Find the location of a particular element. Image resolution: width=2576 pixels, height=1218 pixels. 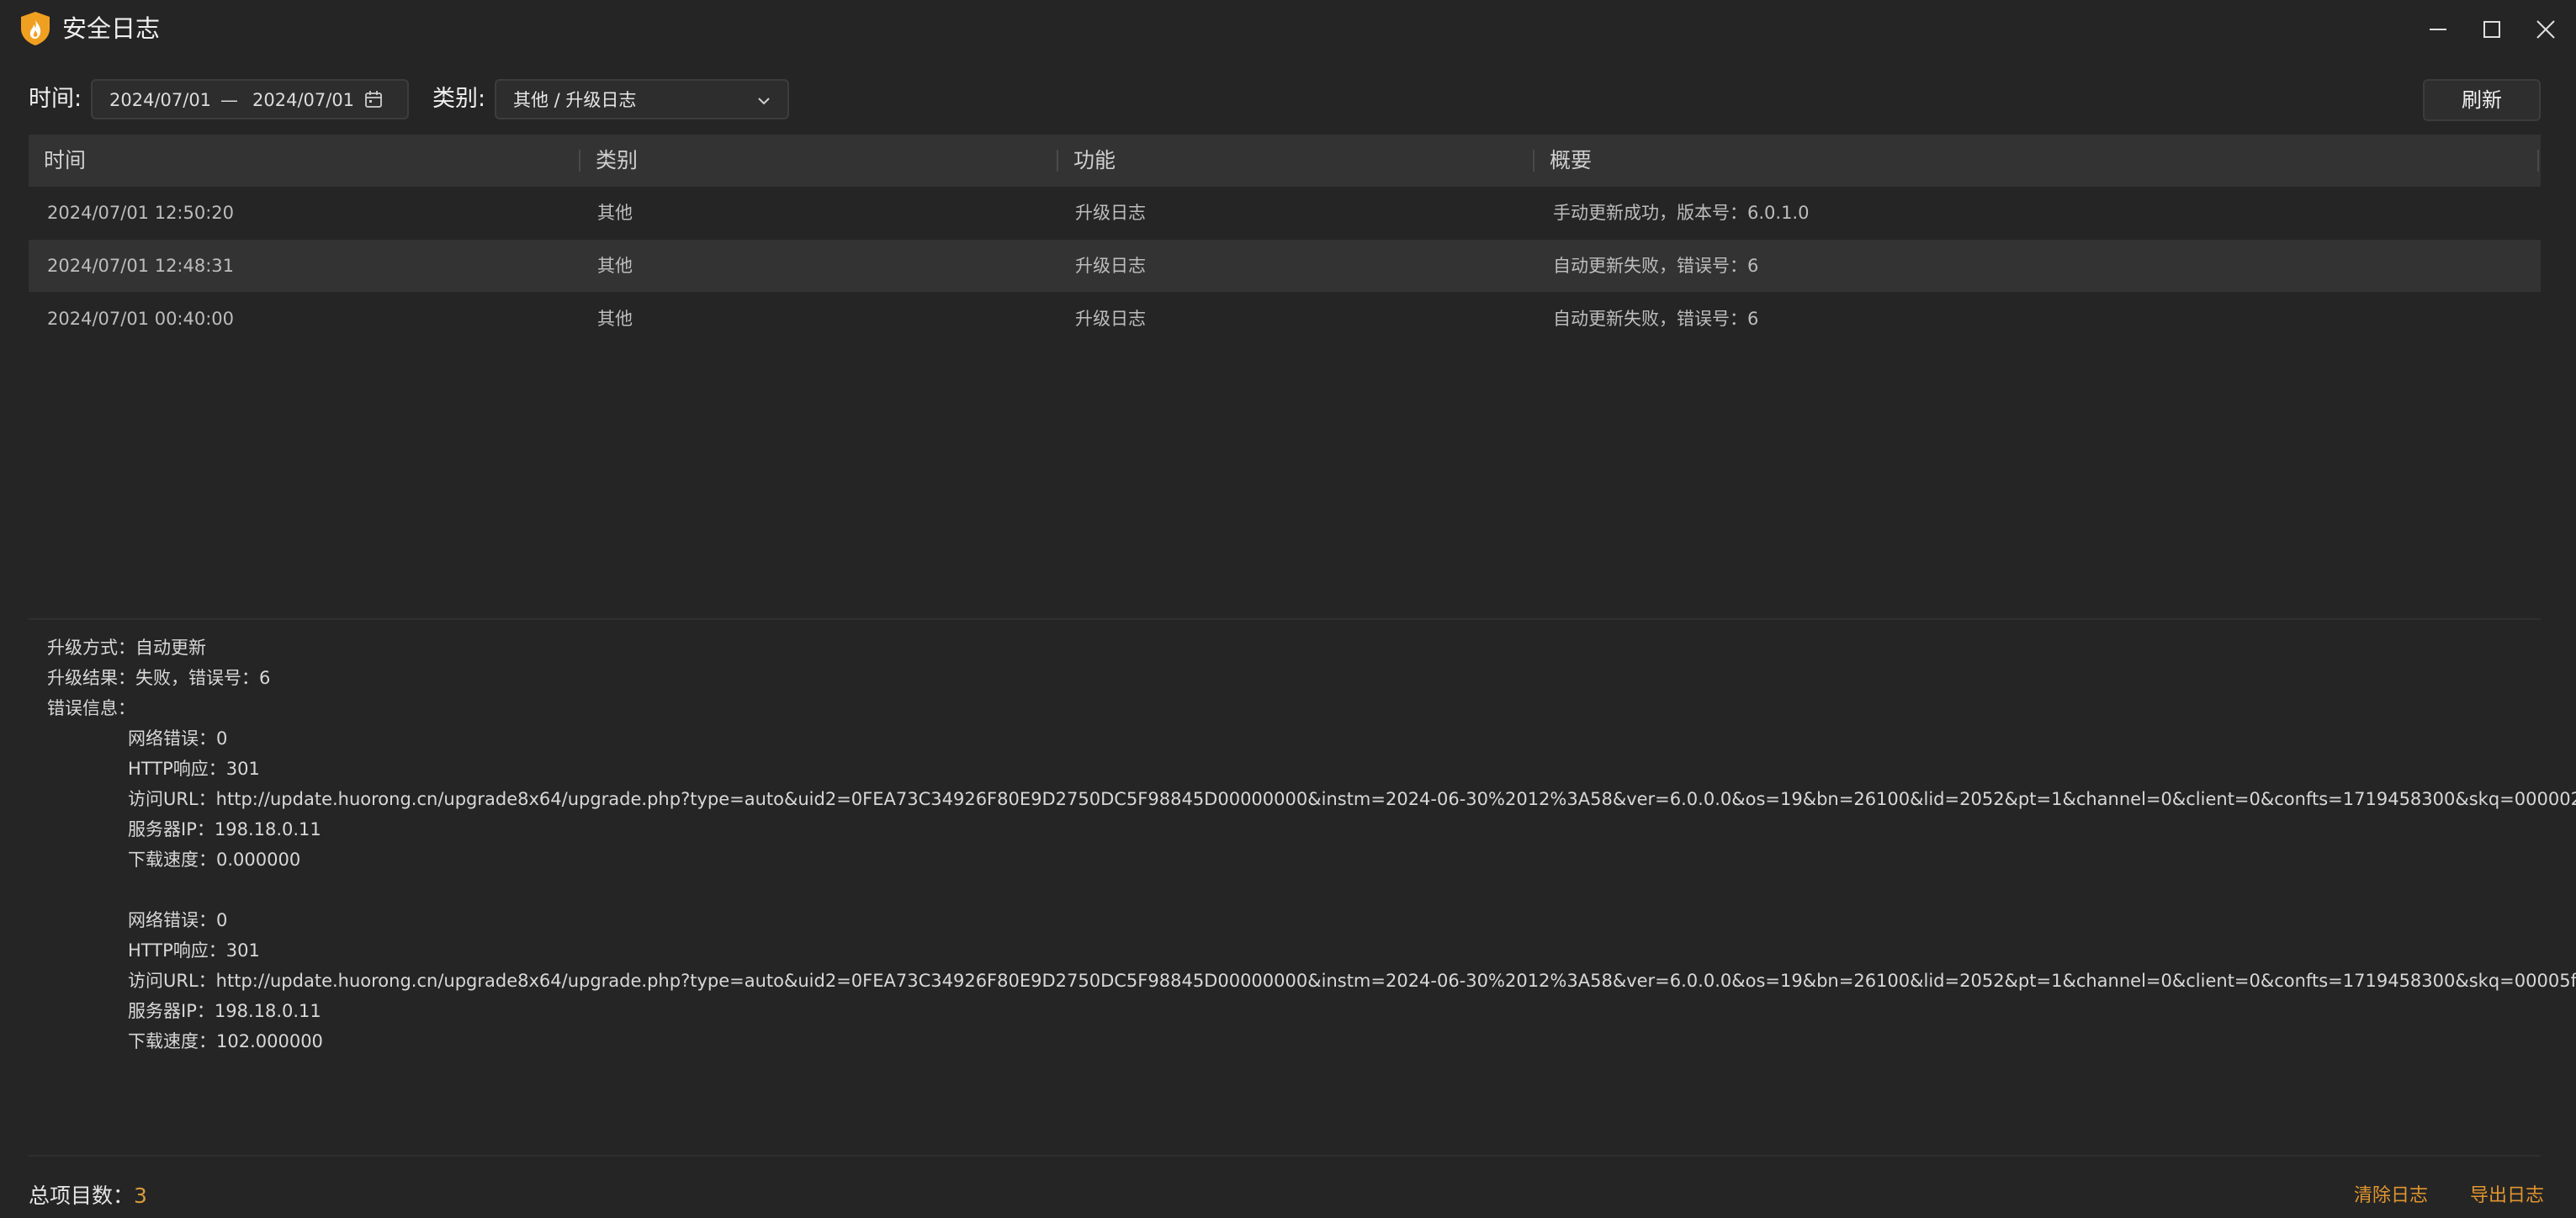

detail-download-speed: 下载速度：0.000000 is located at coordinates (214, 860).